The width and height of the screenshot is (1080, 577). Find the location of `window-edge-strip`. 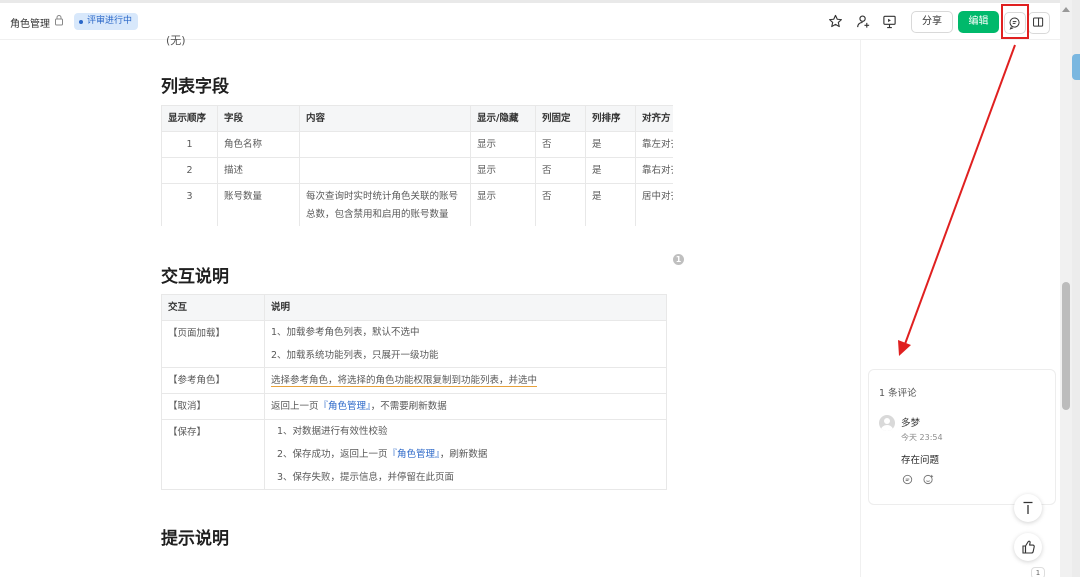

window-edge-strip is located at coordinates (1076, 288).